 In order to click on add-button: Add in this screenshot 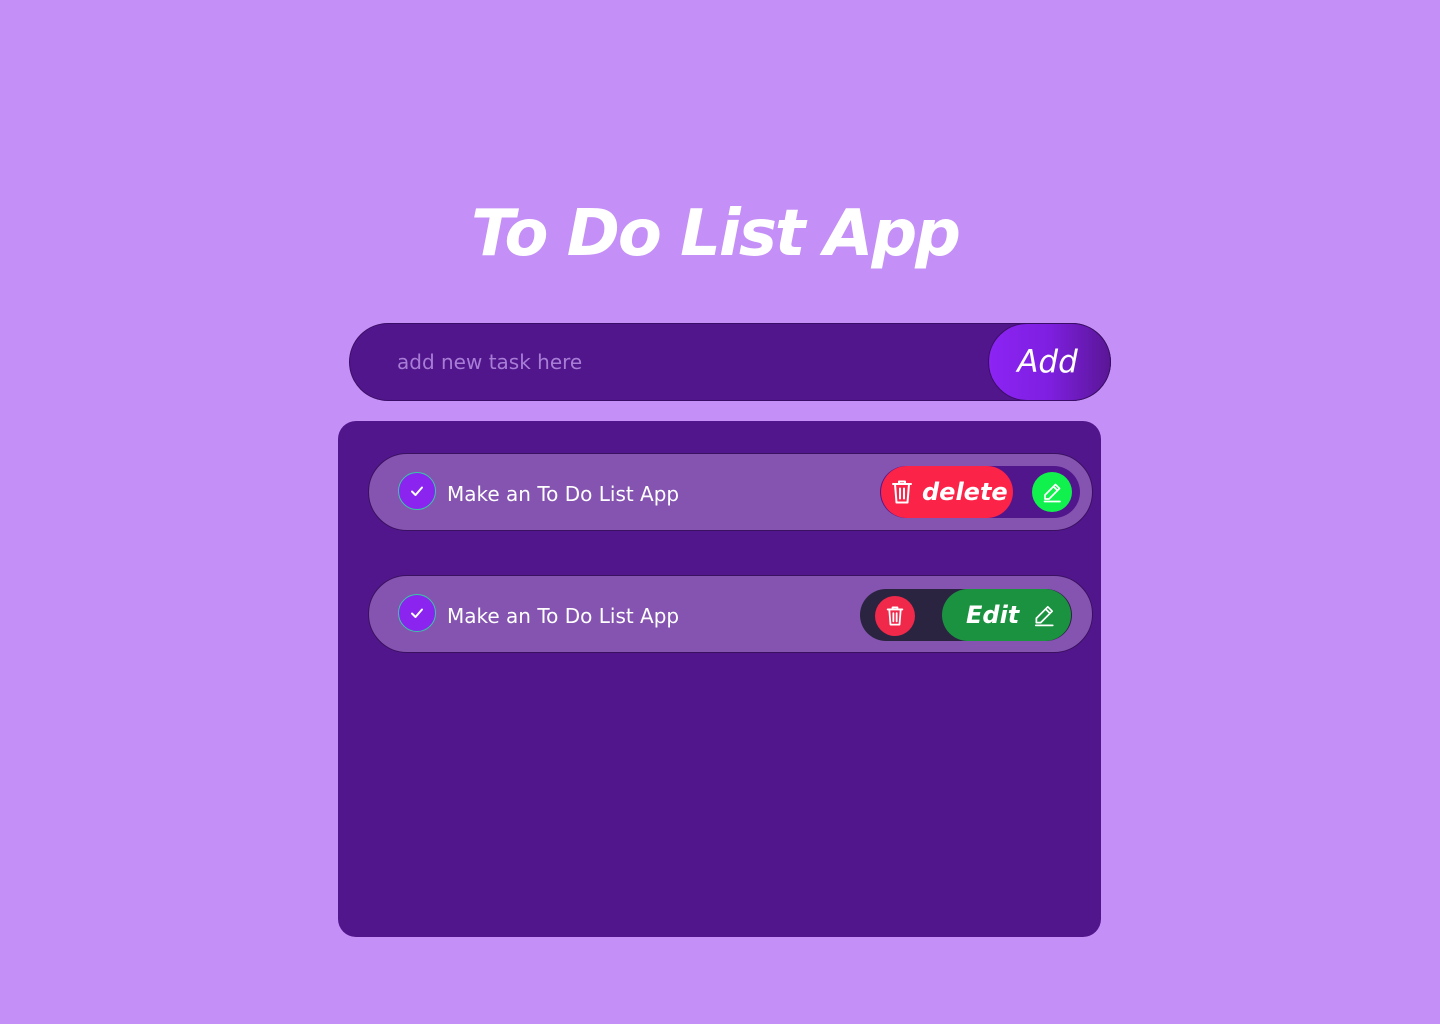, I will do `click(1049, 362)`.